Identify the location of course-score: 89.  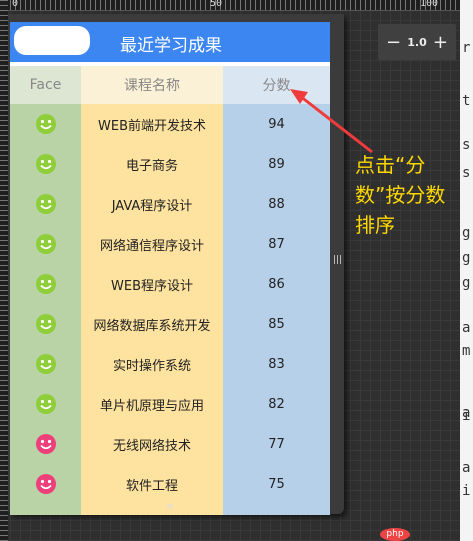
(276, 164).